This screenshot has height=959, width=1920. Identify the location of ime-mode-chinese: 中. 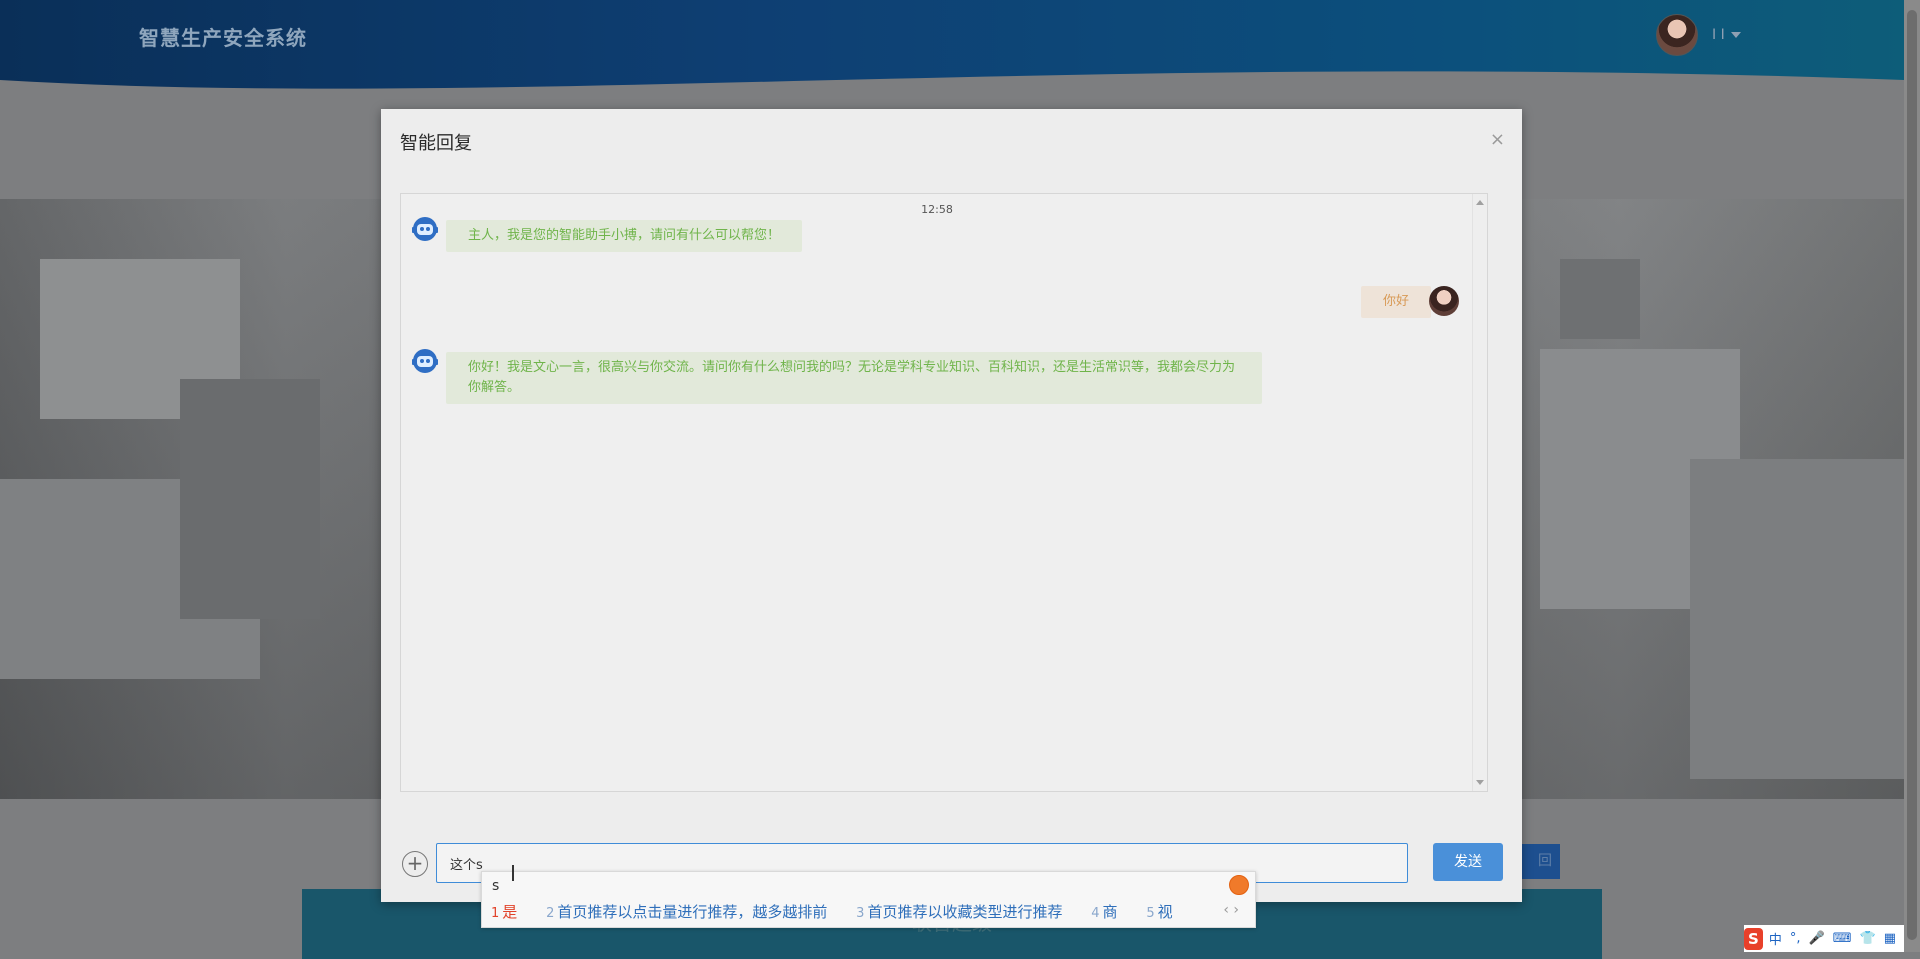
(1775, 938).